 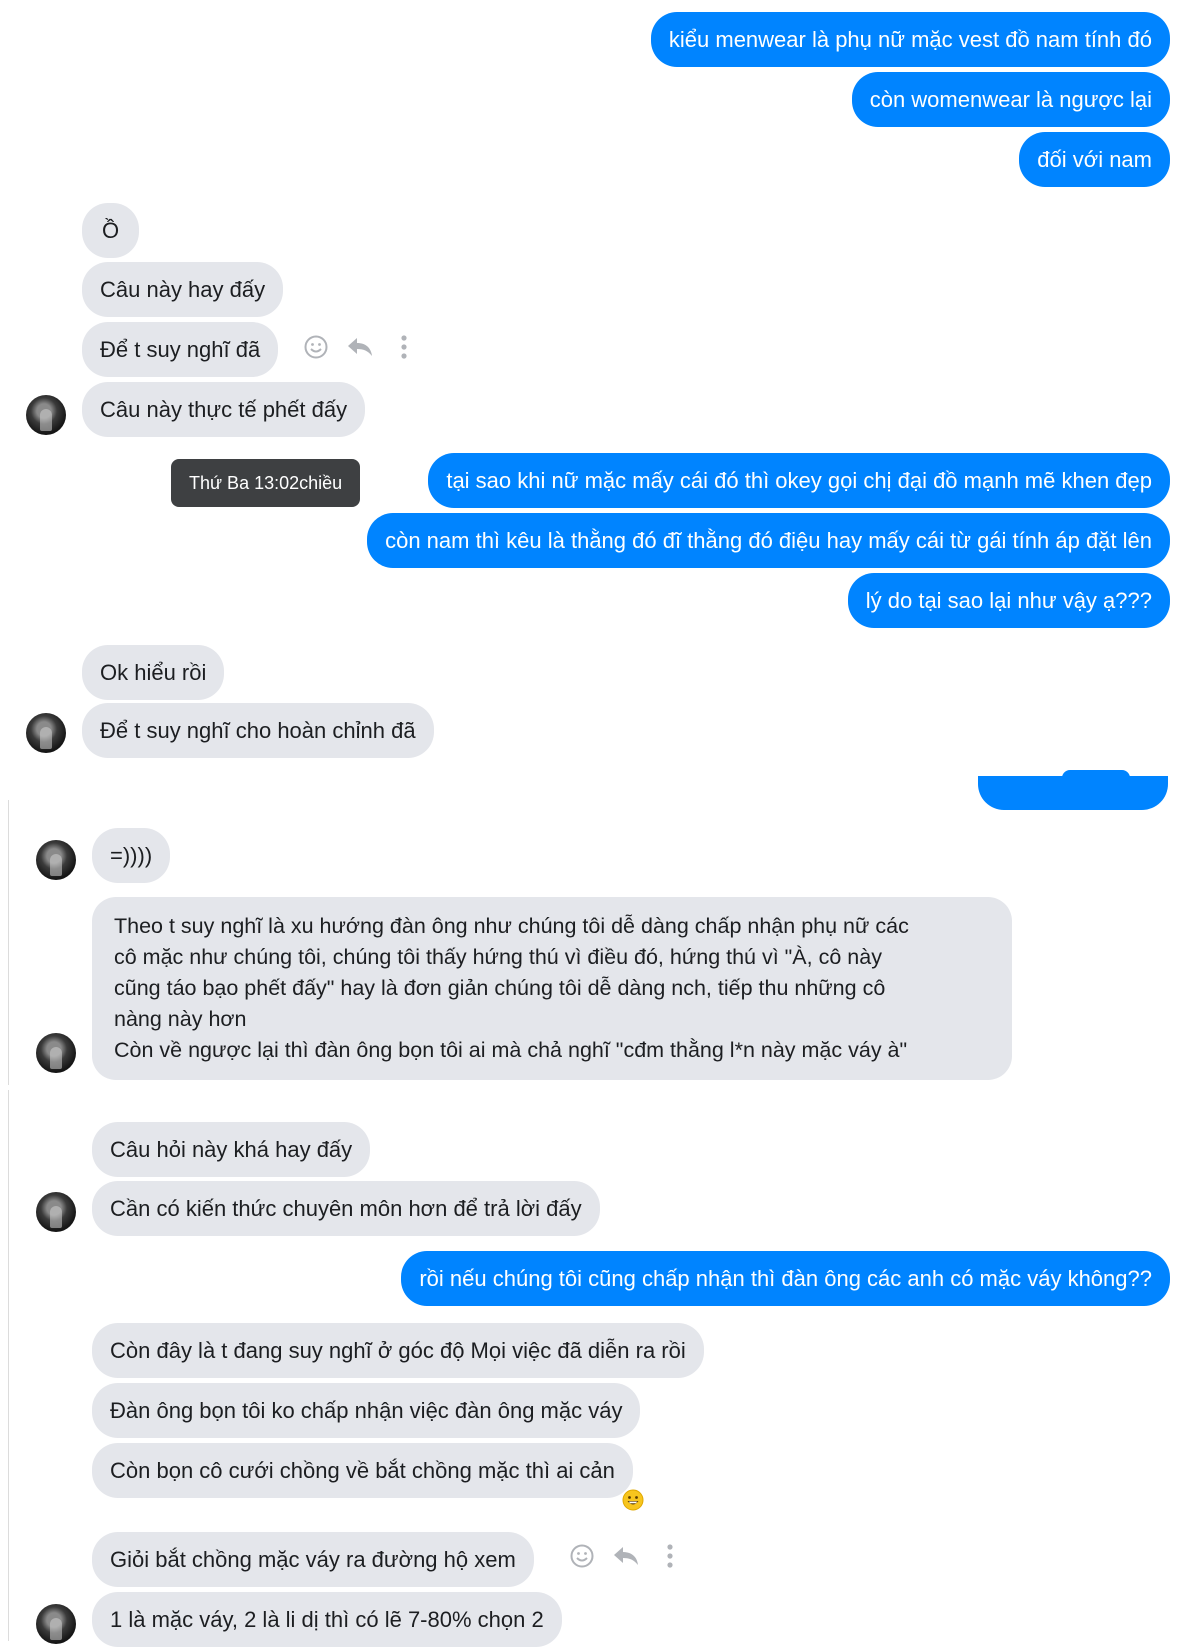 What do you see at coordinates (131, 855) in the screenshot?
I see `received-message: =))))` at bounding box center [131, 855].